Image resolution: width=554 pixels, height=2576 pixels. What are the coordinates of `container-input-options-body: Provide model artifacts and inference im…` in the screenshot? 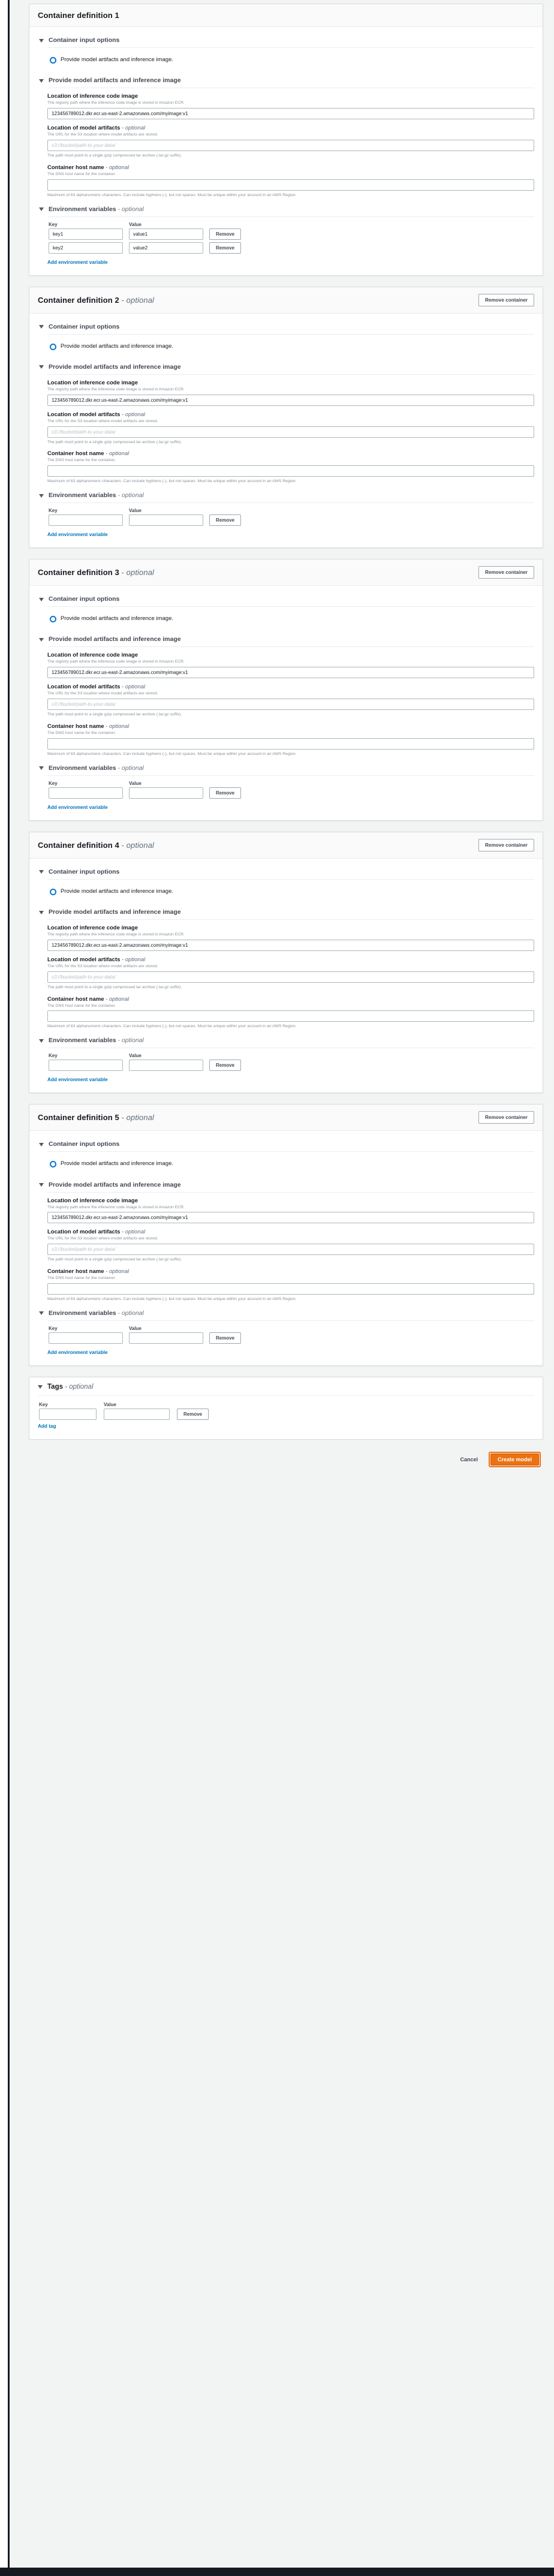 It's located at (286, 890).